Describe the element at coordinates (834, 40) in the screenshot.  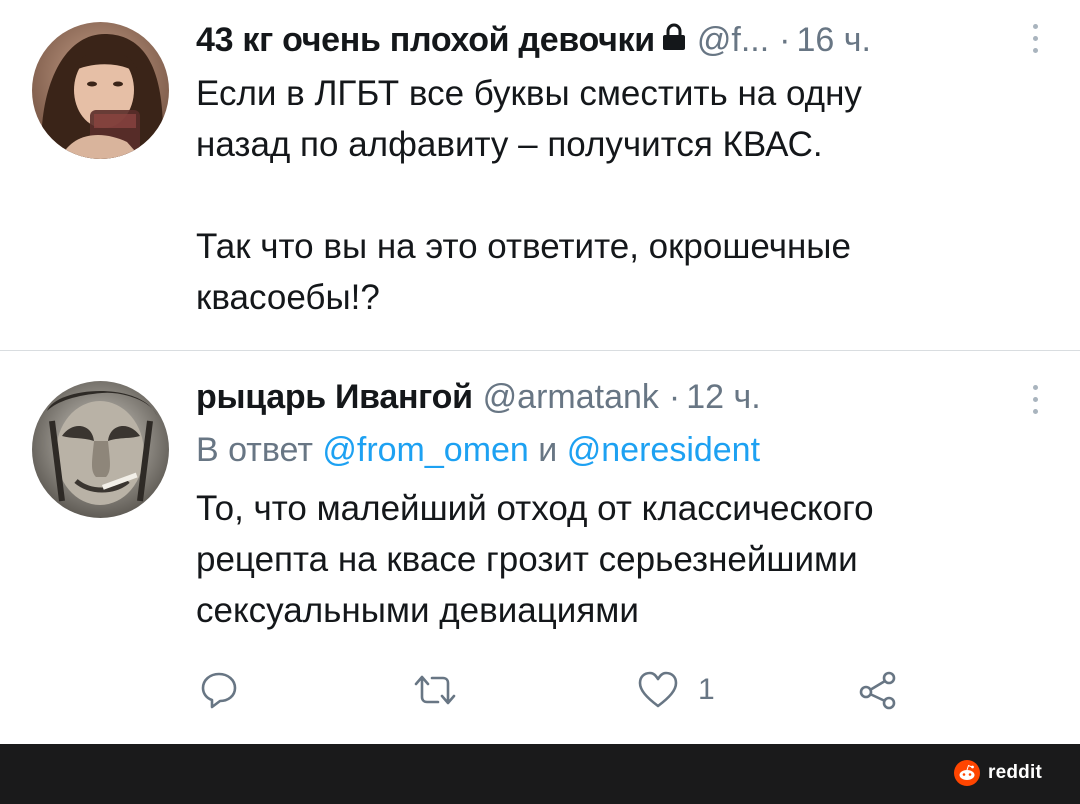
I see `timestamp: 16 ч.` at that location.